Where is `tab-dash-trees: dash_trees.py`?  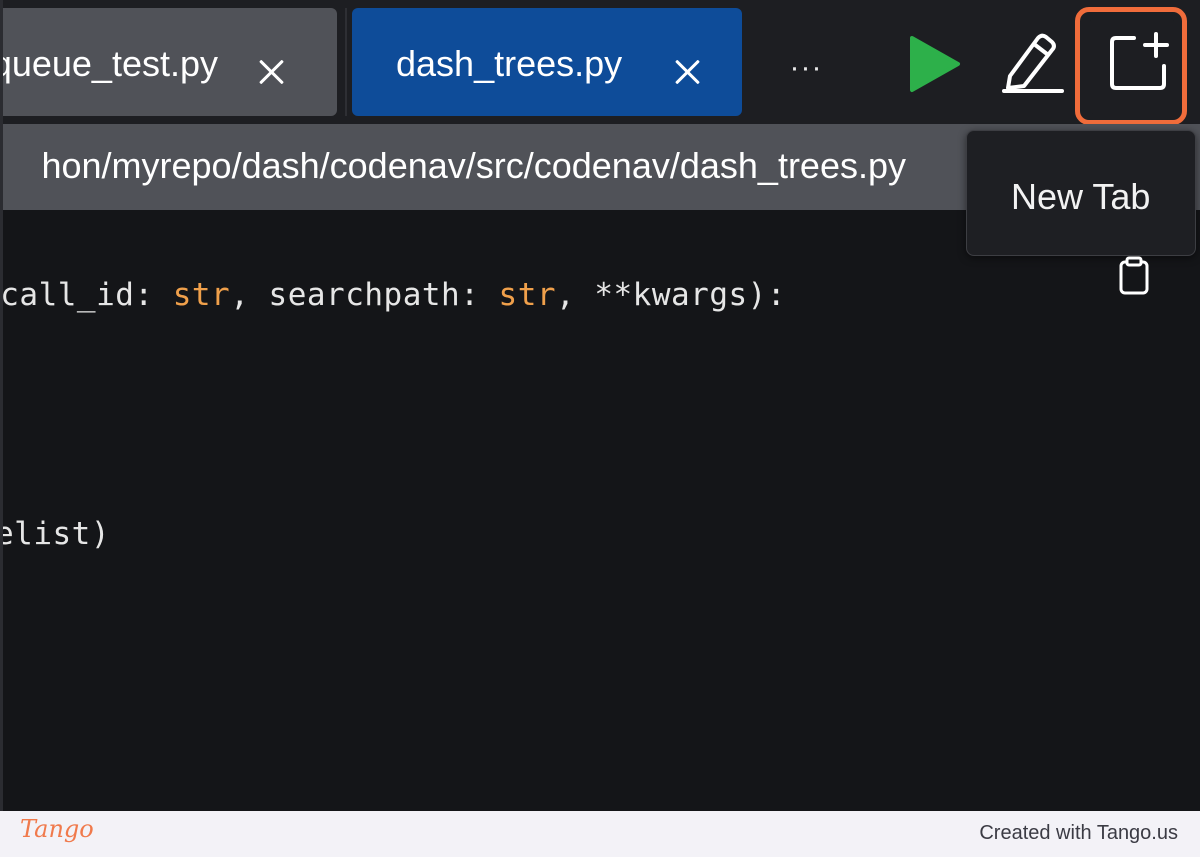
tab-dash-trees: dash_trees.py is located at coordinates (547, 62).